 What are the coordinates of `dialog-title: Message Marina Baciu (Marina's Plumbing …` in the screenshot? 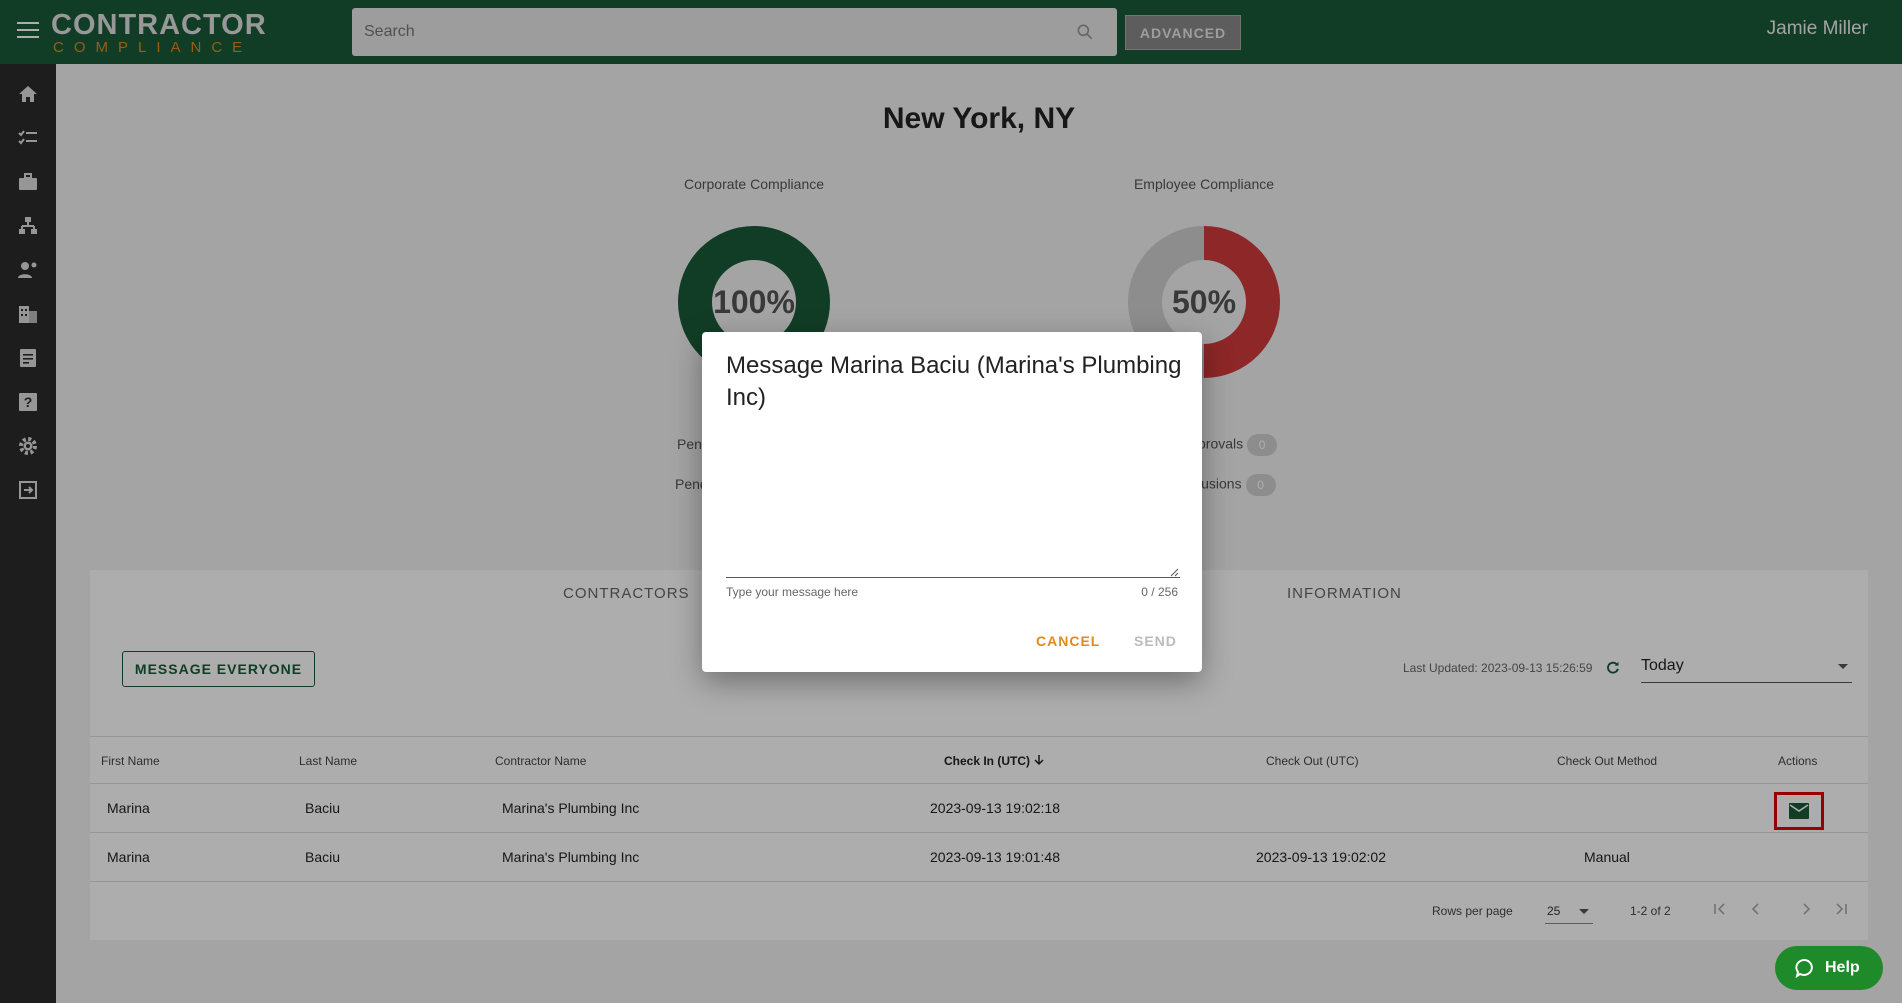 It's located at (954, 381).